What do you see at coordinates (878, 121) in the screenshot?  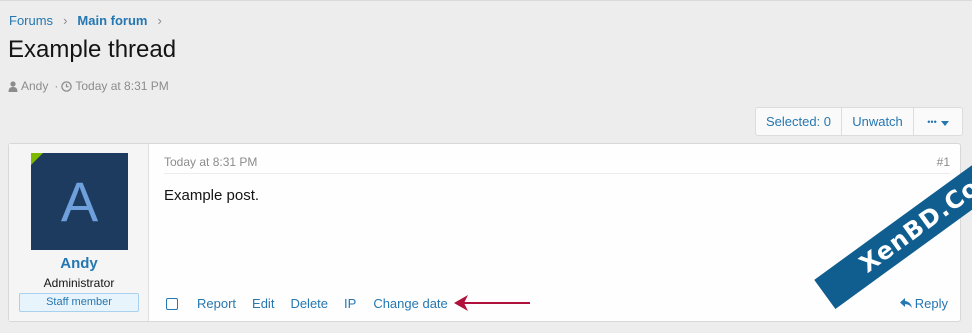 I see `unwatch-button: Unwatch` at bounding box center [878, 121].